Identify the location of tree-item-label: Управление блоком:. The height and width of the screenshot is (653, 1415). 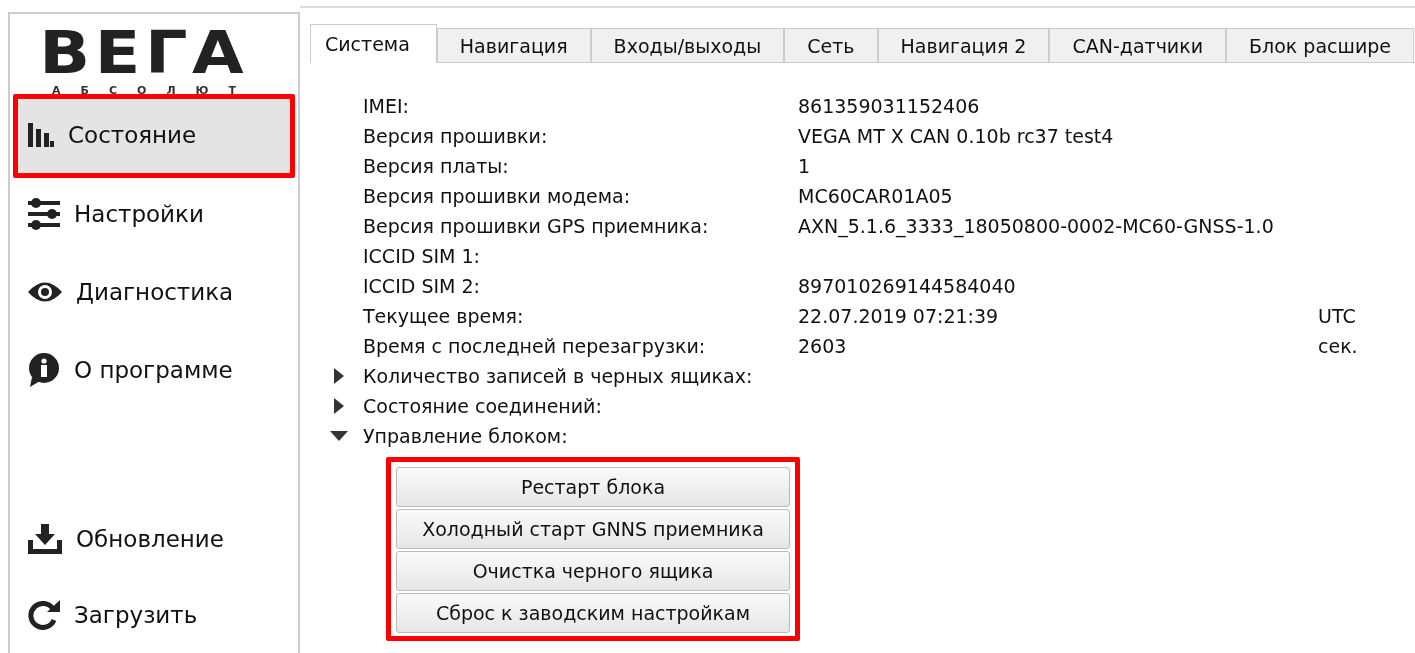
(465, 436).